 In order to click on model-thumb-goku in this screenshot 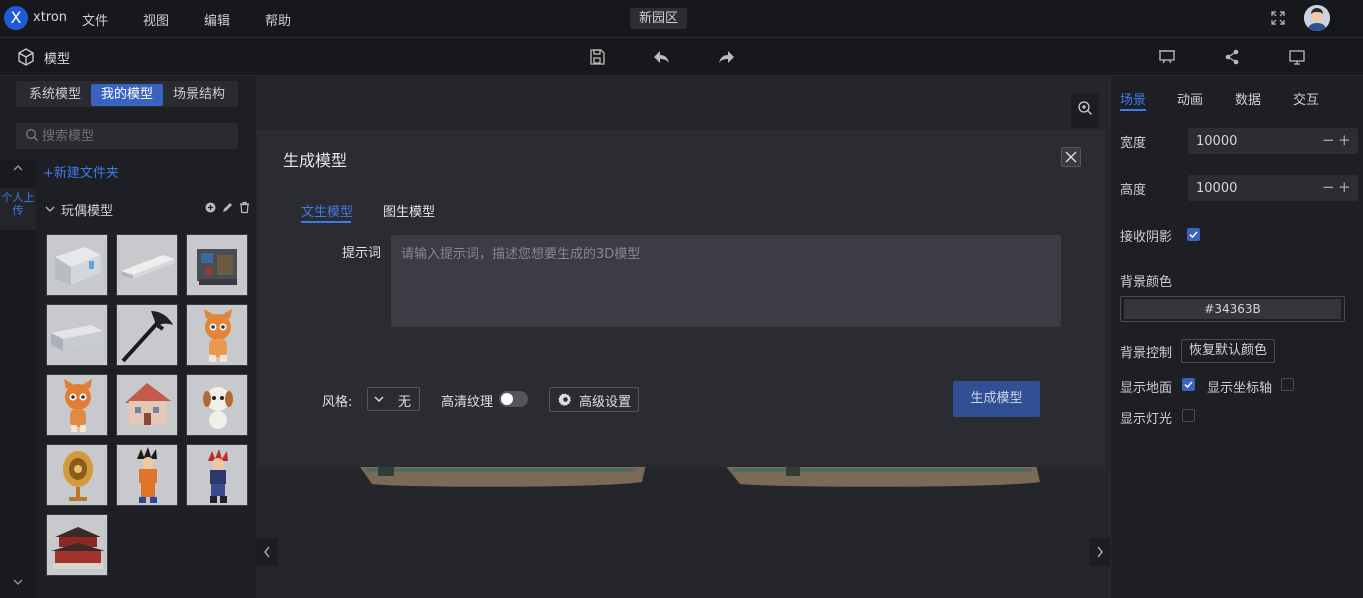, I will do `click(147, 475)`.